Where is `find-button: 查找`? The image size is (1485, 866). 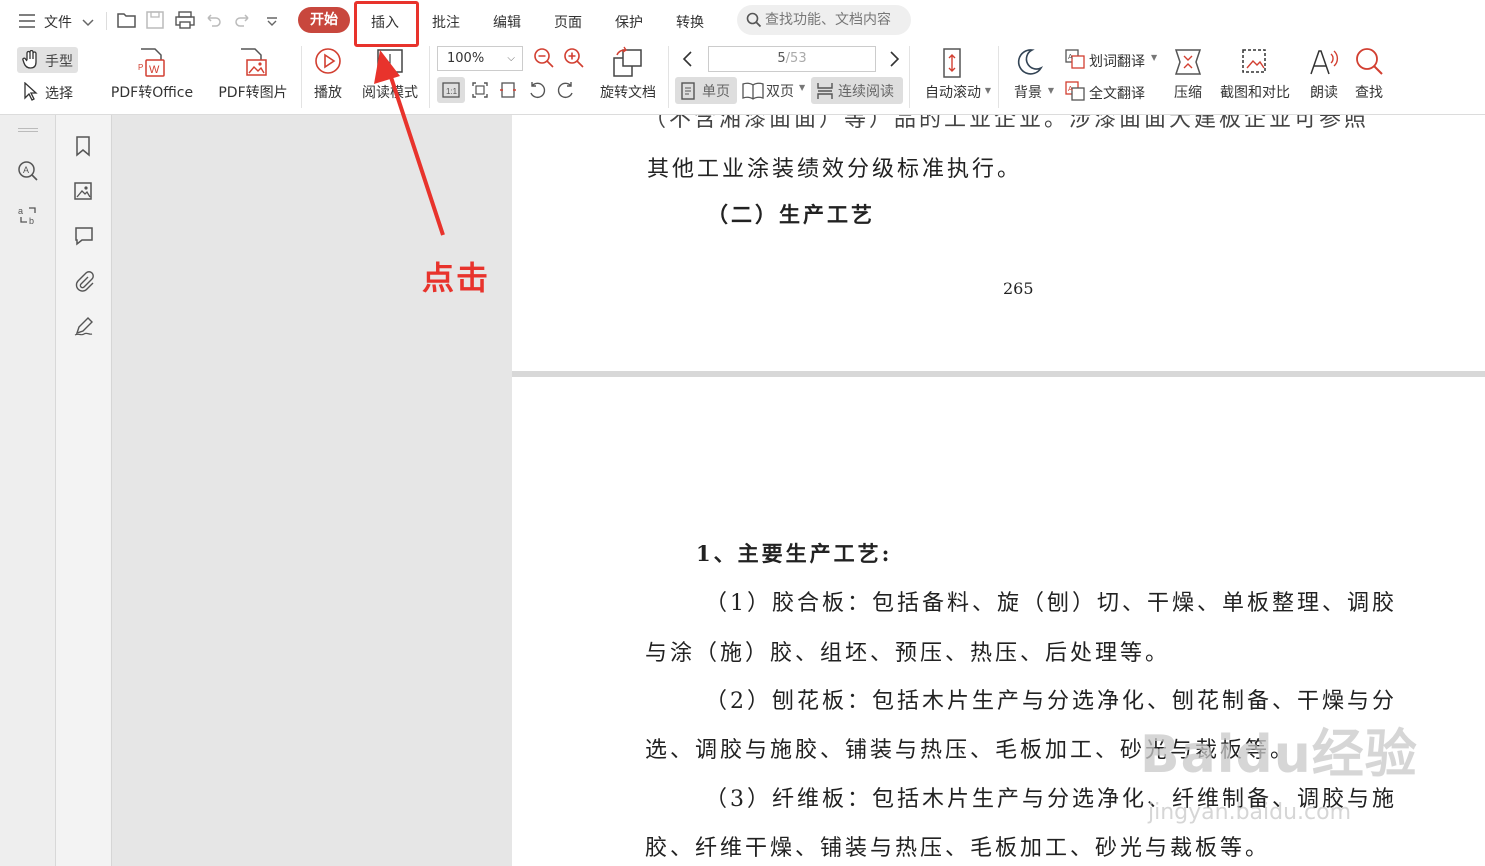 find-button: 查找 is located at coordinates (1369, 77).